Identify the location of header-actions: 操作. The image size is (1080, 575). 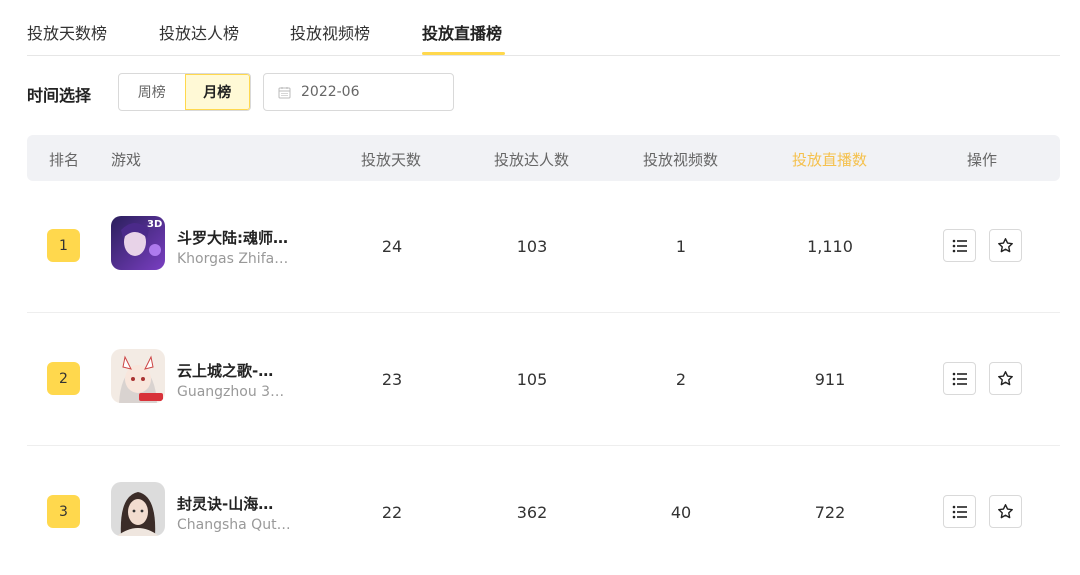
(982, 160).